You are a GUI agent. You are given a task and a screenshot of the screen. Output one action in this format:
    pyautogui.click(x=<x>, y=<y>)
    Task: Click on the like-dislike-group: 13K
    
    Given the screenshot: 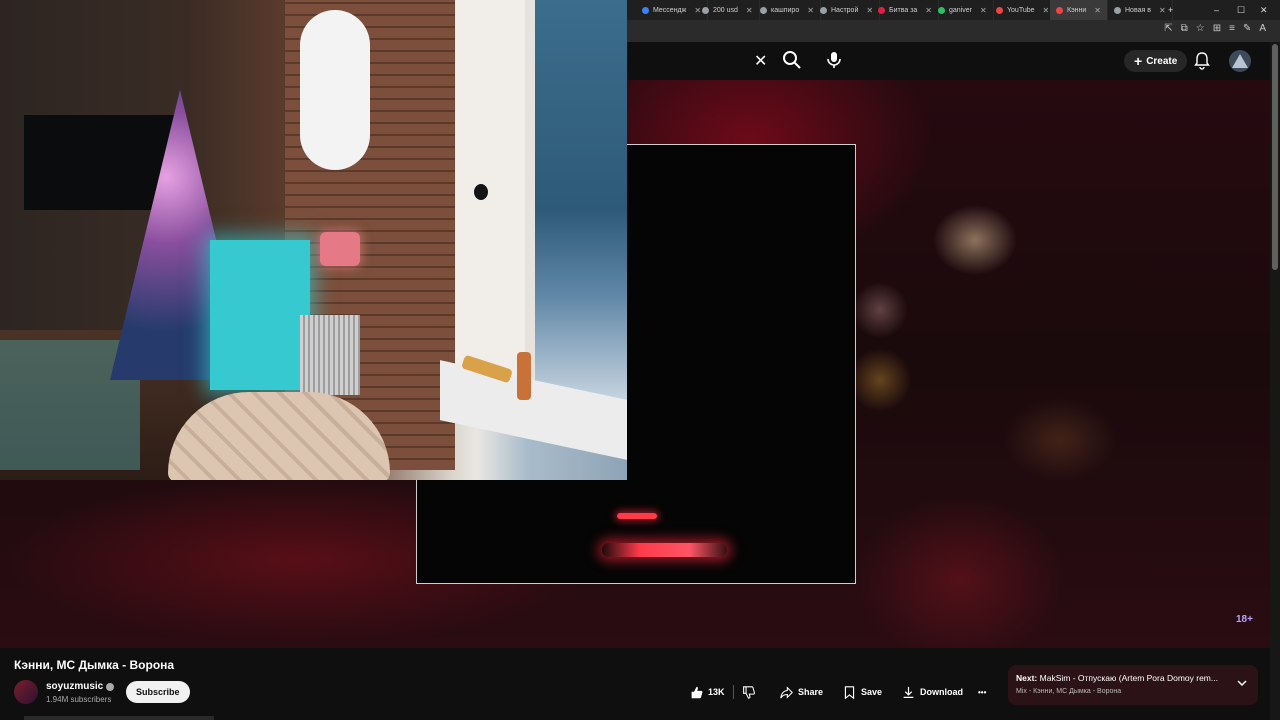 What is the action you would take?
    pyautogui.click(x=722, y=692)
    